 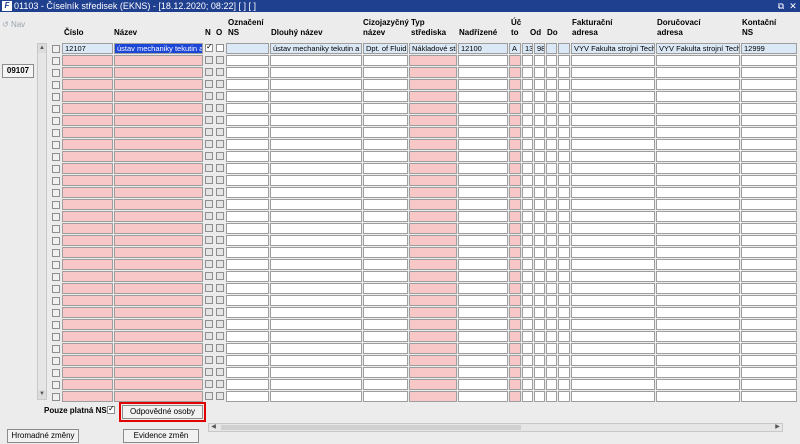 What do you see at coordinates (698, 48) in the screenshot?
I see `dorucovaci-field: VYV Fakulta strojní Tech` at bounding box center [698, 48].